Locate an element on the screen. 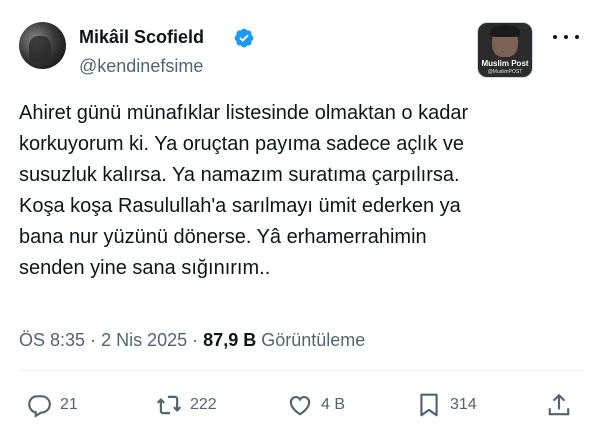 Image resolution: width=604 pixels, height=429 pixels. share-button is located at coordinates (559, 405).